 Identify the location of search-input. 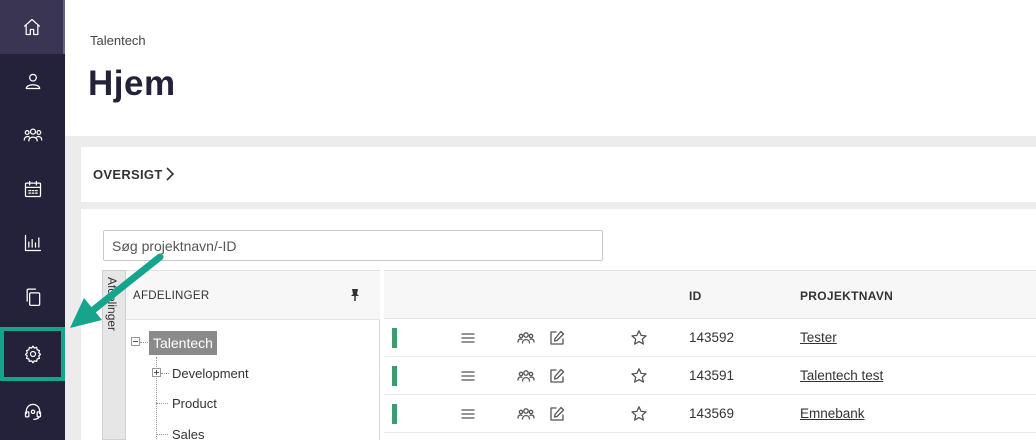
(353, 245).